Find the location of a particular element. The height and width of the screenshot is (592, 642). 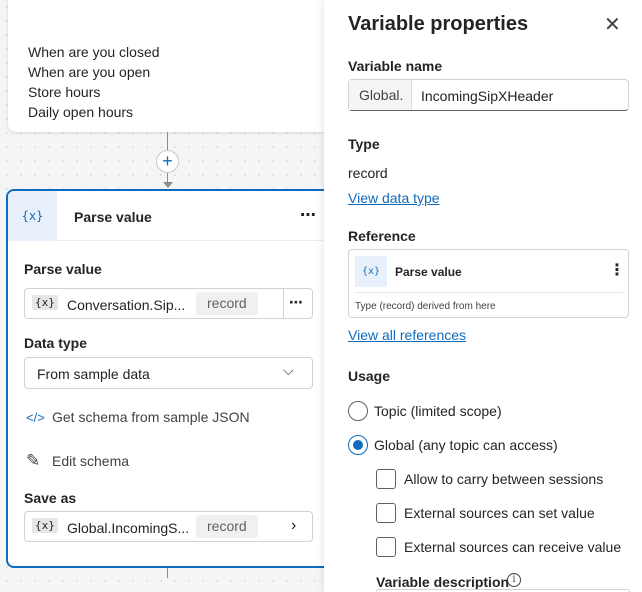

type-value: record is located at coordinates (368, 173).